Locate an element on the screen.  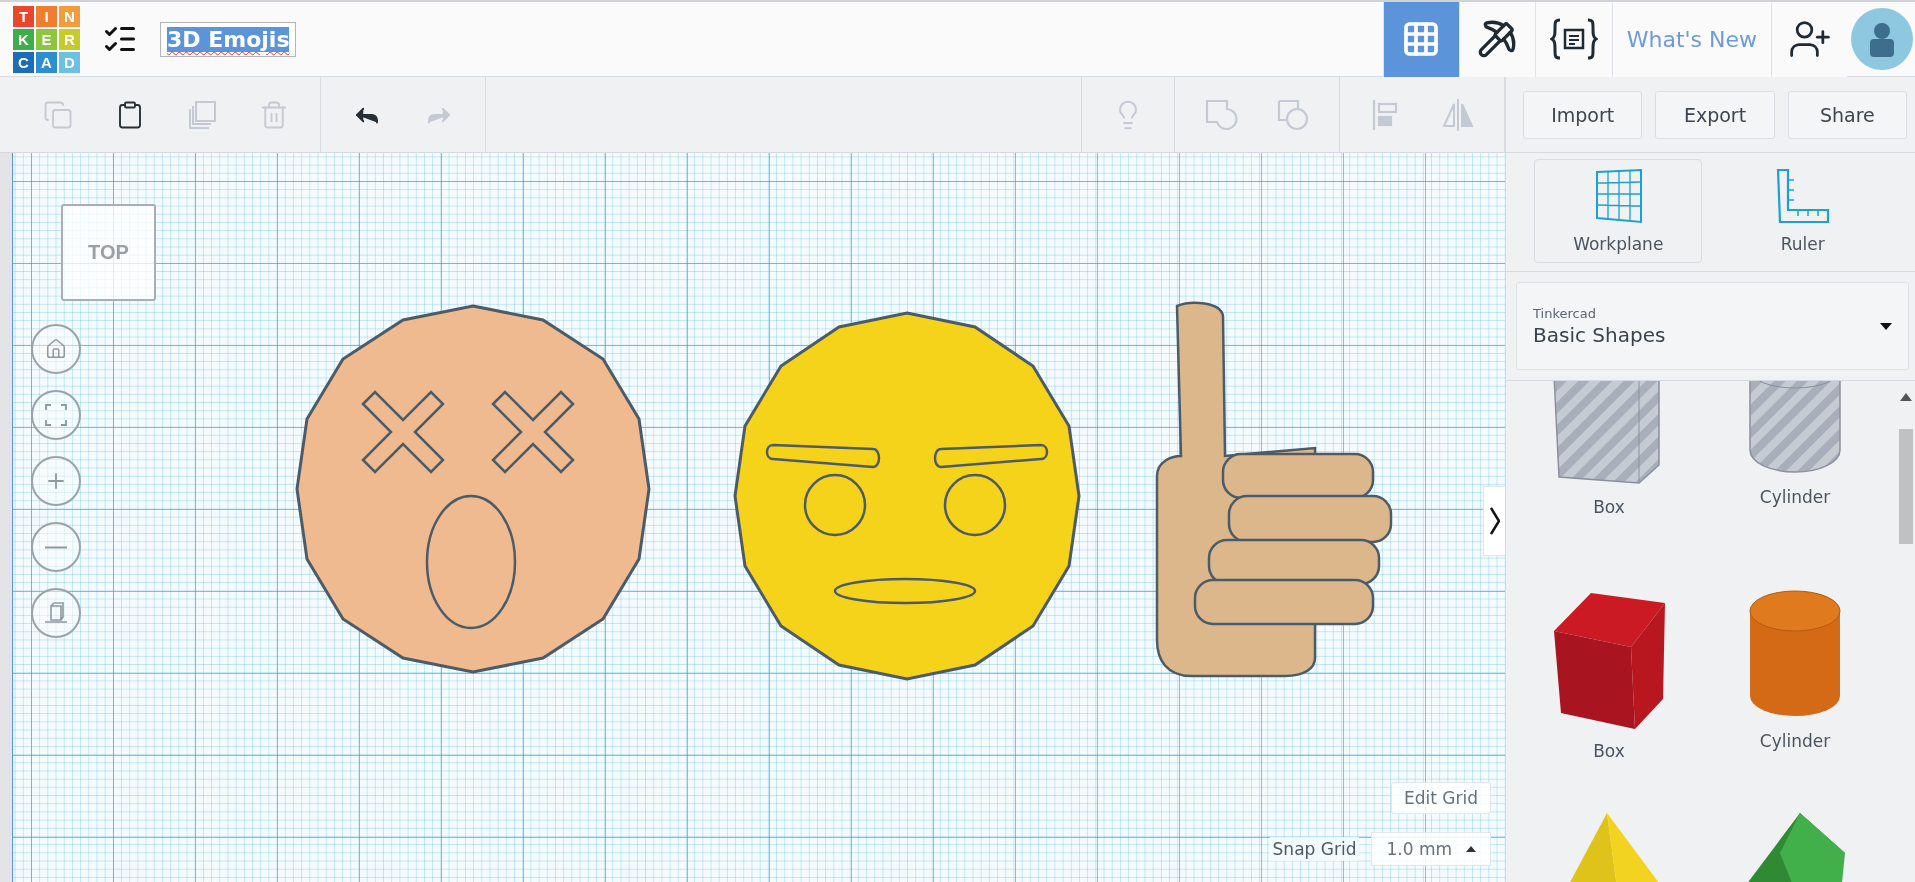
ruler-button: Ruler is located at coordinates (1802, 211).